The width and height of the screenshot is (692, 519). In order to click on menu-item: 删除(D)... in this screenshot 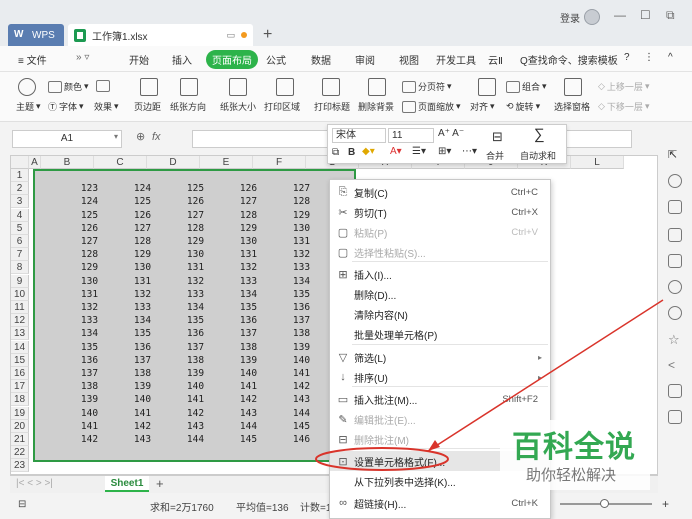, I will do `click(440, 294)`.